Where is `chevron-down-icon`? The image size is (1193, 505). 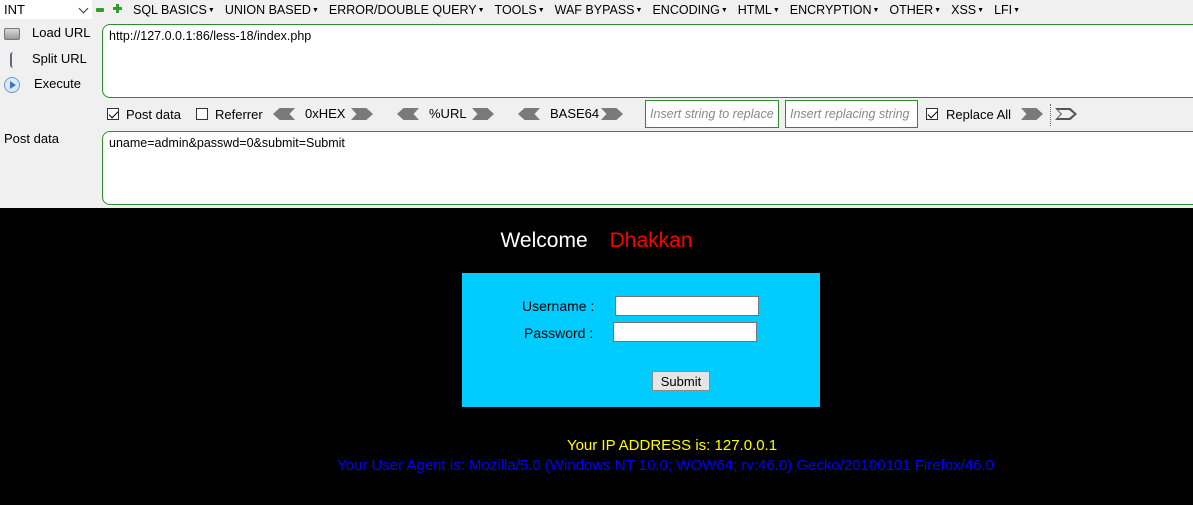 chevron-down-icon is located at coordinates (83, 8).